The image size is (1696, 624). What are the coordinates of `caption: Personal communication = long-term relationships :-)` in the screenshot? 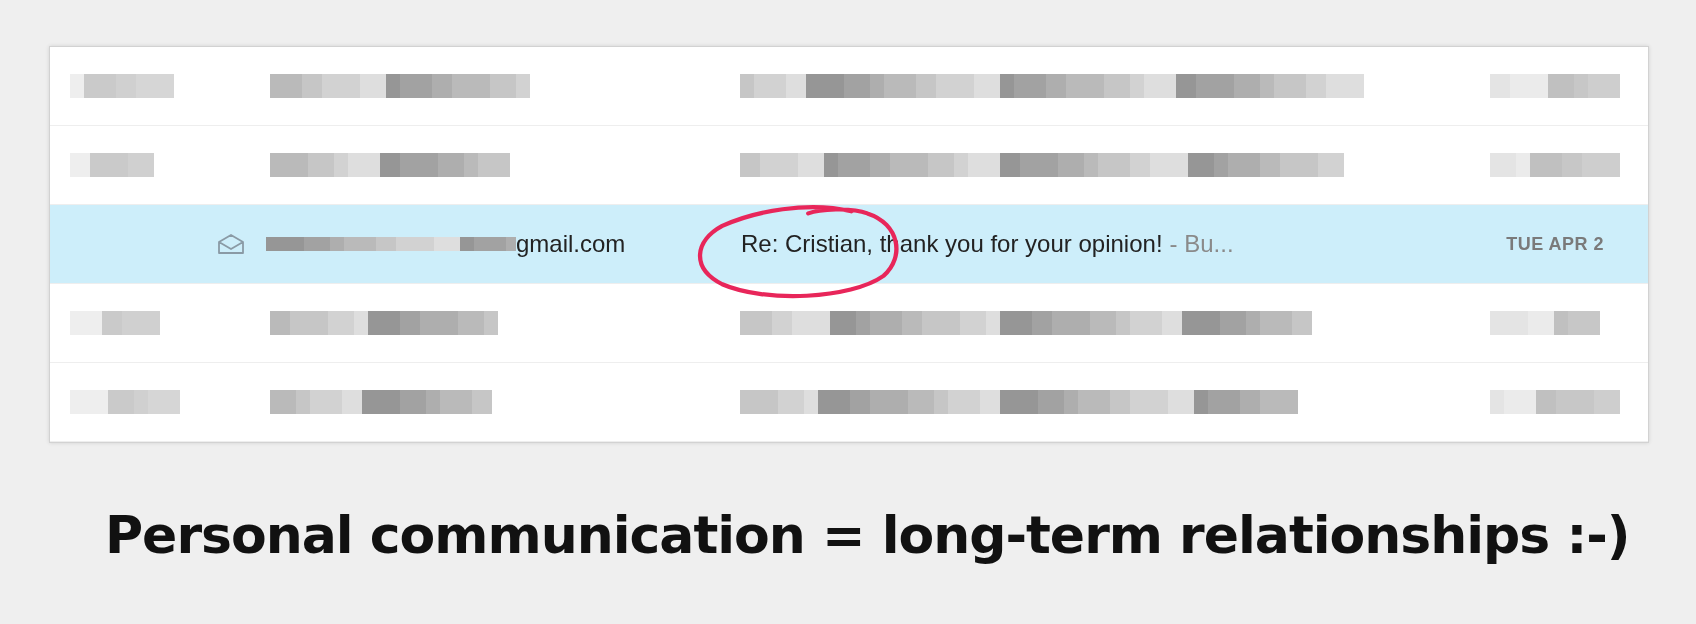 It's located at (867, 535).